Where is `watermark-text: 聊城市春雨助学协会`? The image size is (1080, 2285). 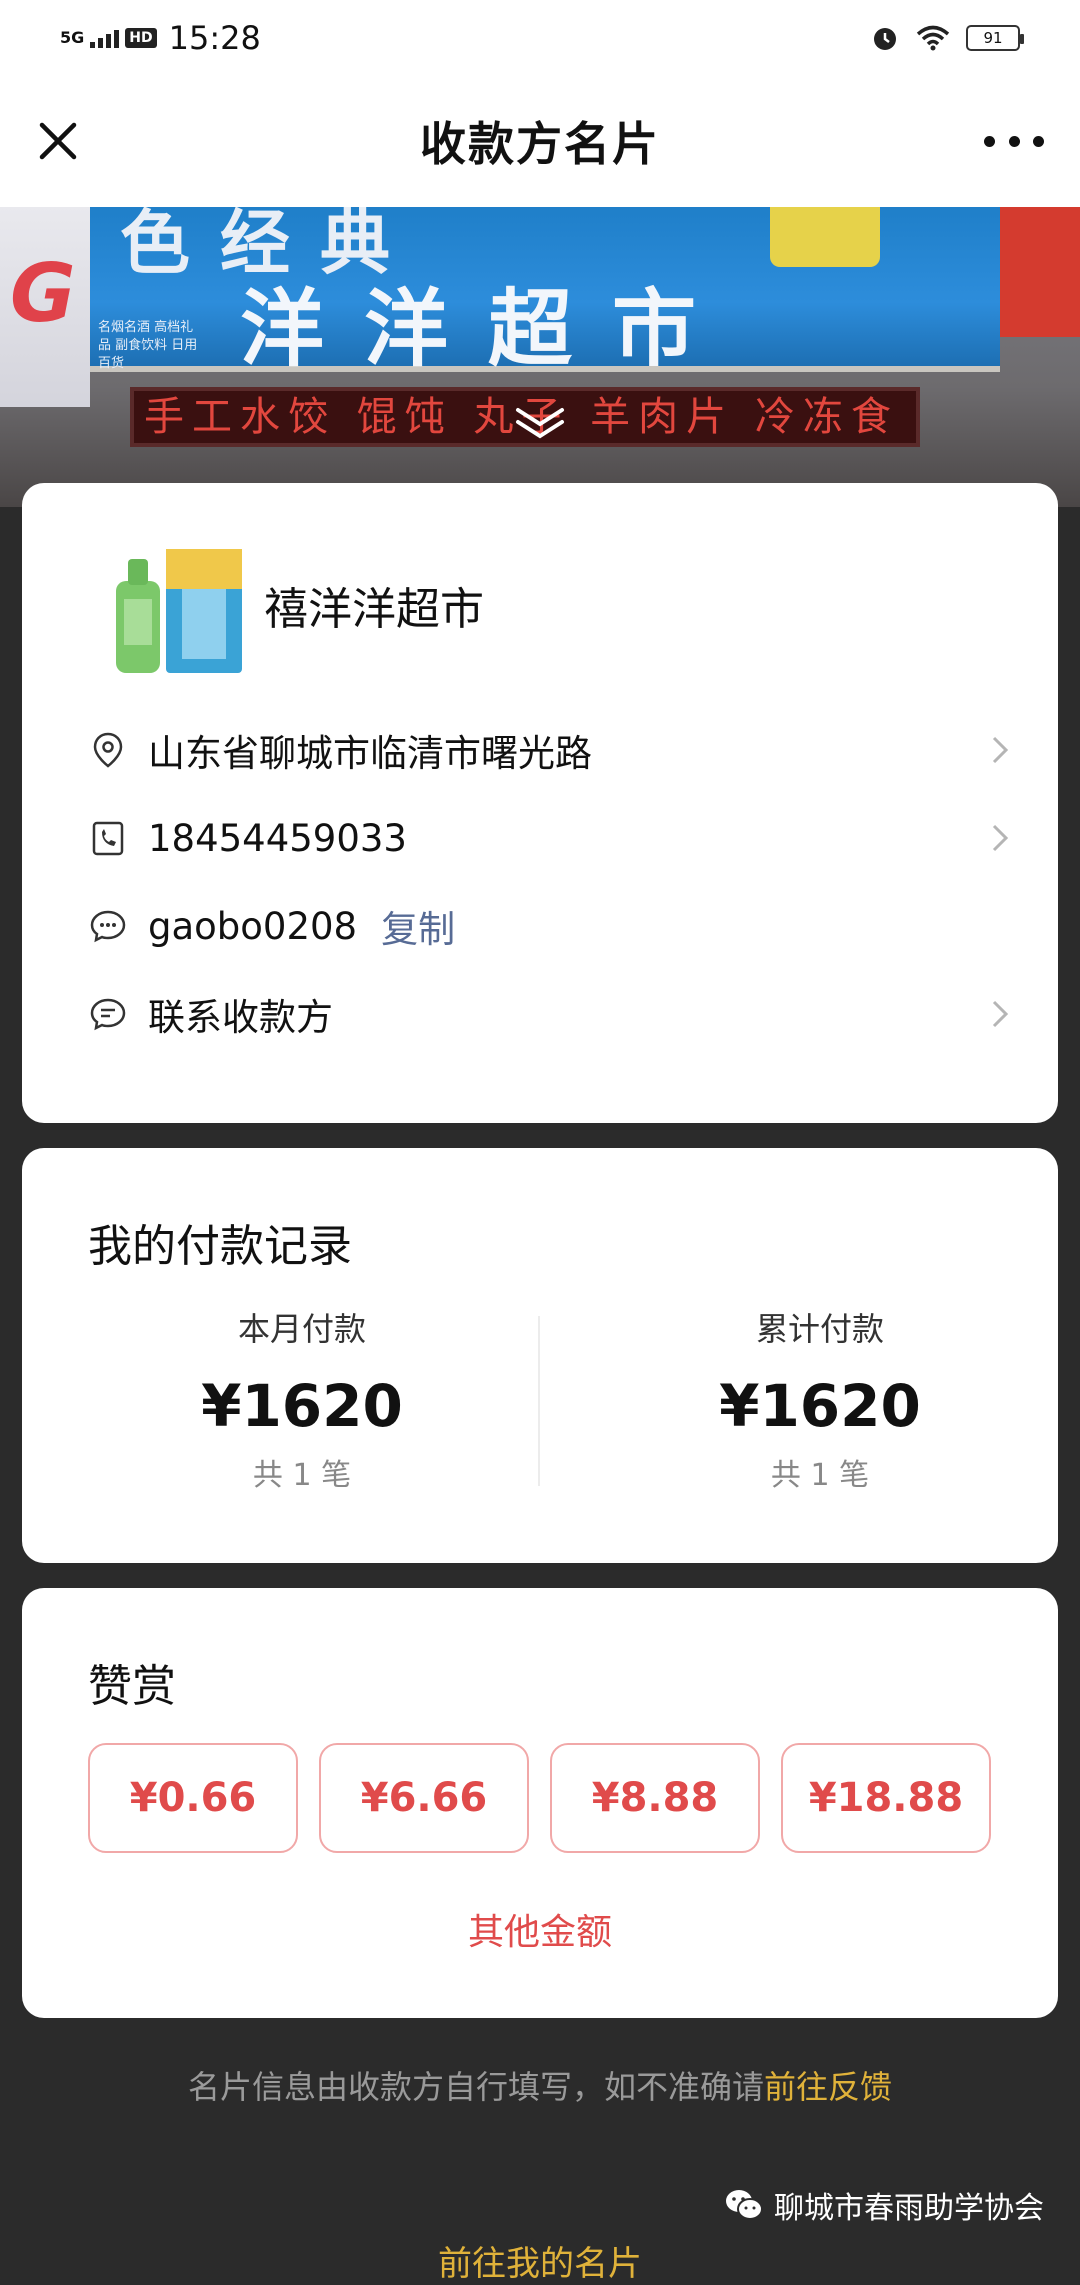 watermark-text: 聊城市春雨助学协会 is located at coordinates (909, 2208).